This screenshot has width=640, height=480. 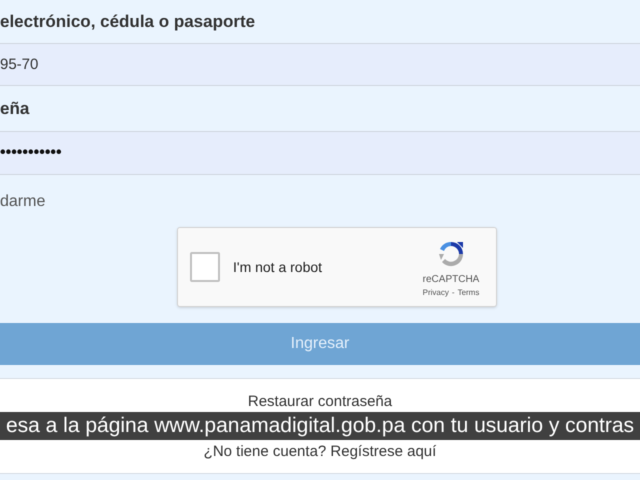 I want to click on register-link: ¿No tiene cuenta? Regístrese aquí, so click(x=320, y=451).